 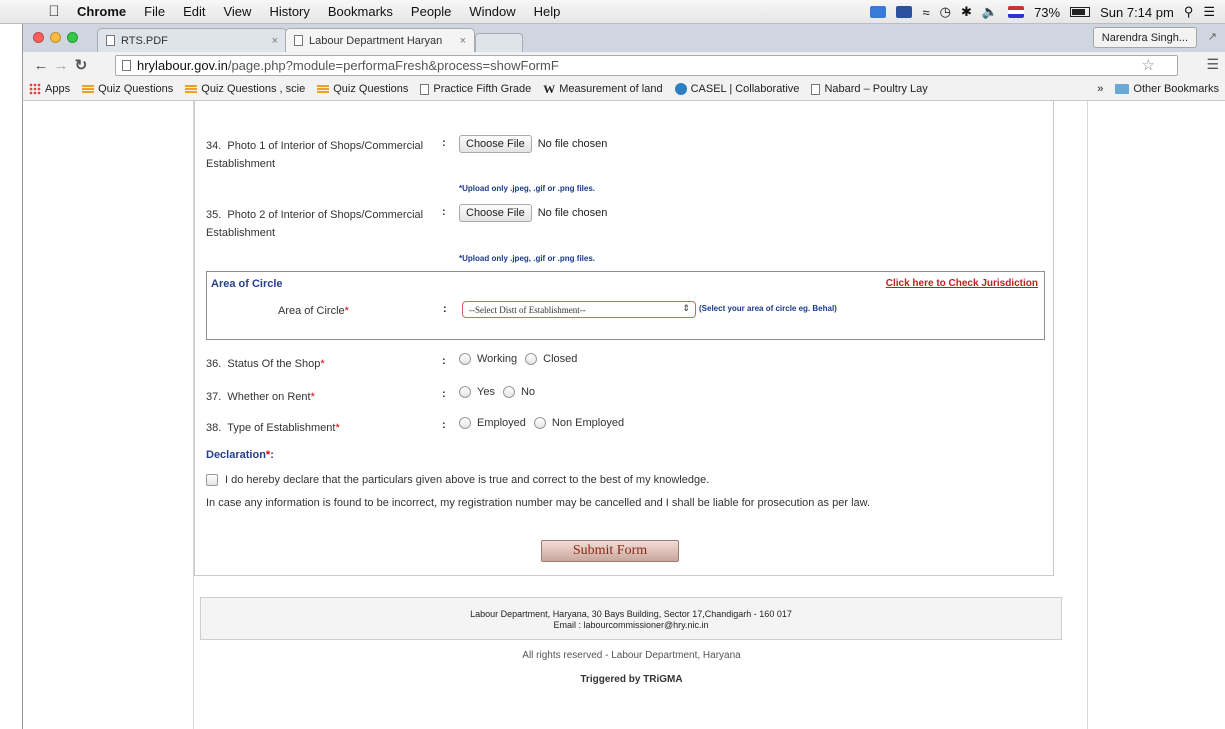 What do you see at coordinates (745, 89) in the screenshot?
I see `bookmark-label: CASEL | Collaborative` at bounding box center [745, 89].